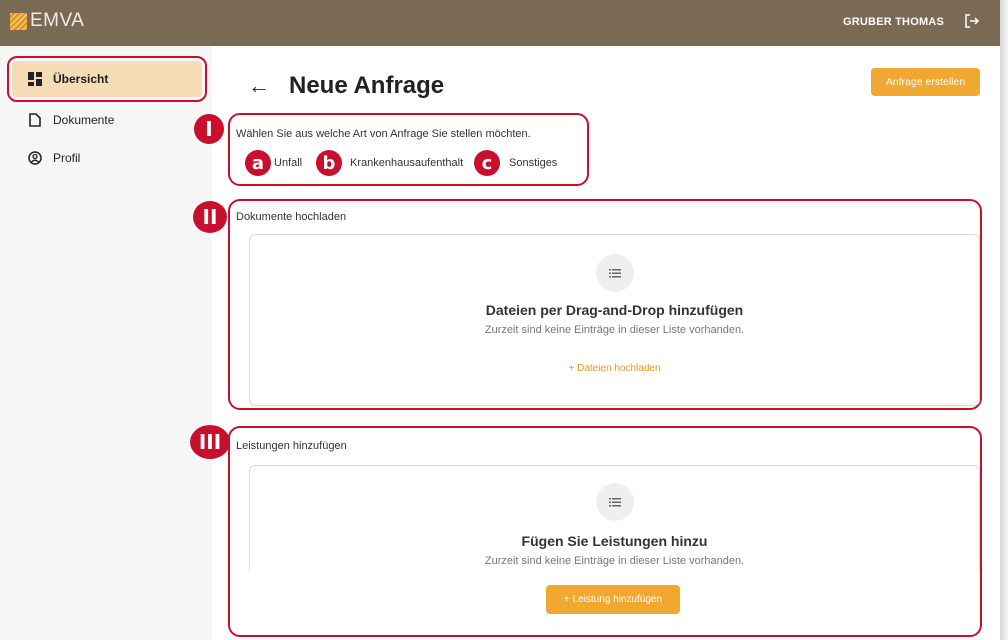 The width and height of the screenshot is (1008, 640). What do you see at coordinates (67, 158) in the screenshot?
I see `sidebar-item-label: Profil` at bounding box center [67, 158].